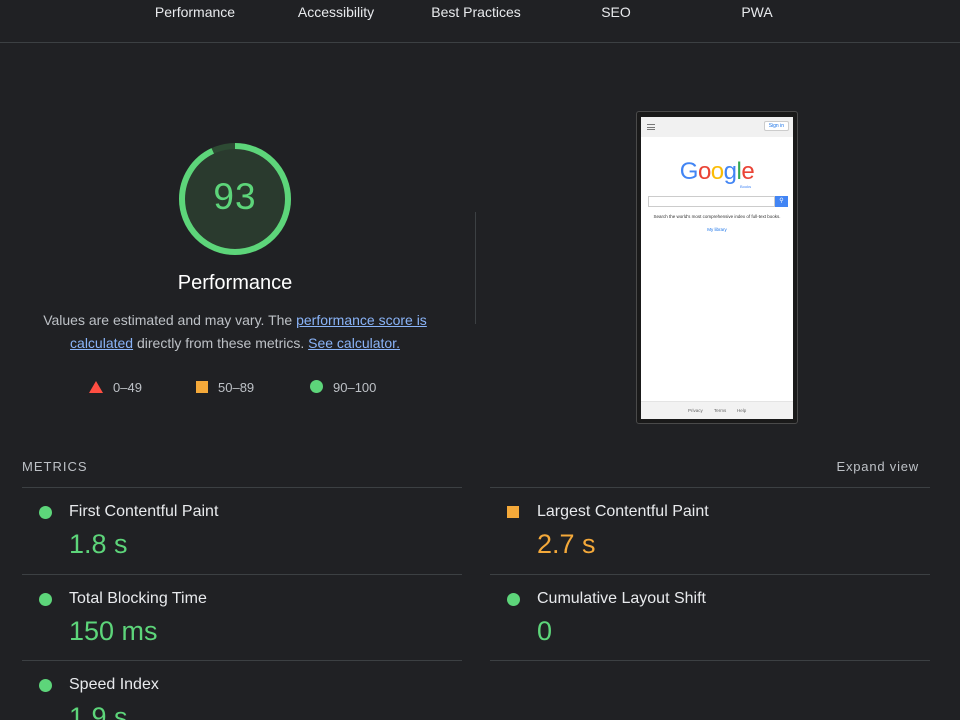  What do you see at coordinates (717, 127) in the screenshot?
I see `screenshot-header: Sign in` at bounding box center [717, 127].